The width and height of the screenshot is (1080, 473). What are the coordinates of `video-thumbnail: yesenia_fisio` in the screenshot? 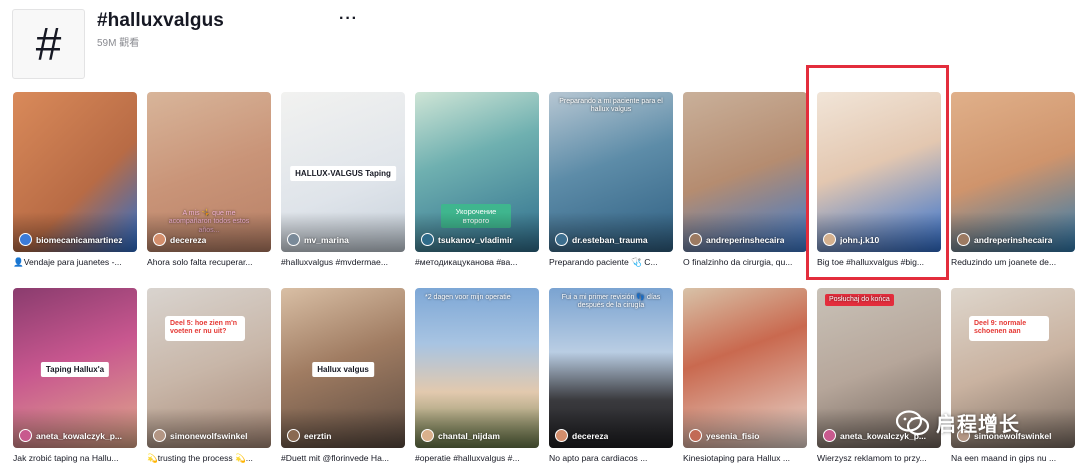 It's located at (745, 368).